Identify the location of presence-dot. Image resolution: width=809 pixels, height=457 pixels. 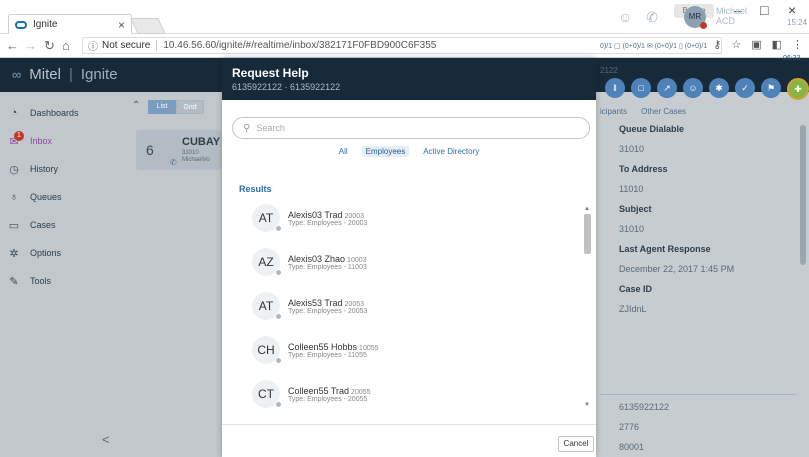
(703, 25).